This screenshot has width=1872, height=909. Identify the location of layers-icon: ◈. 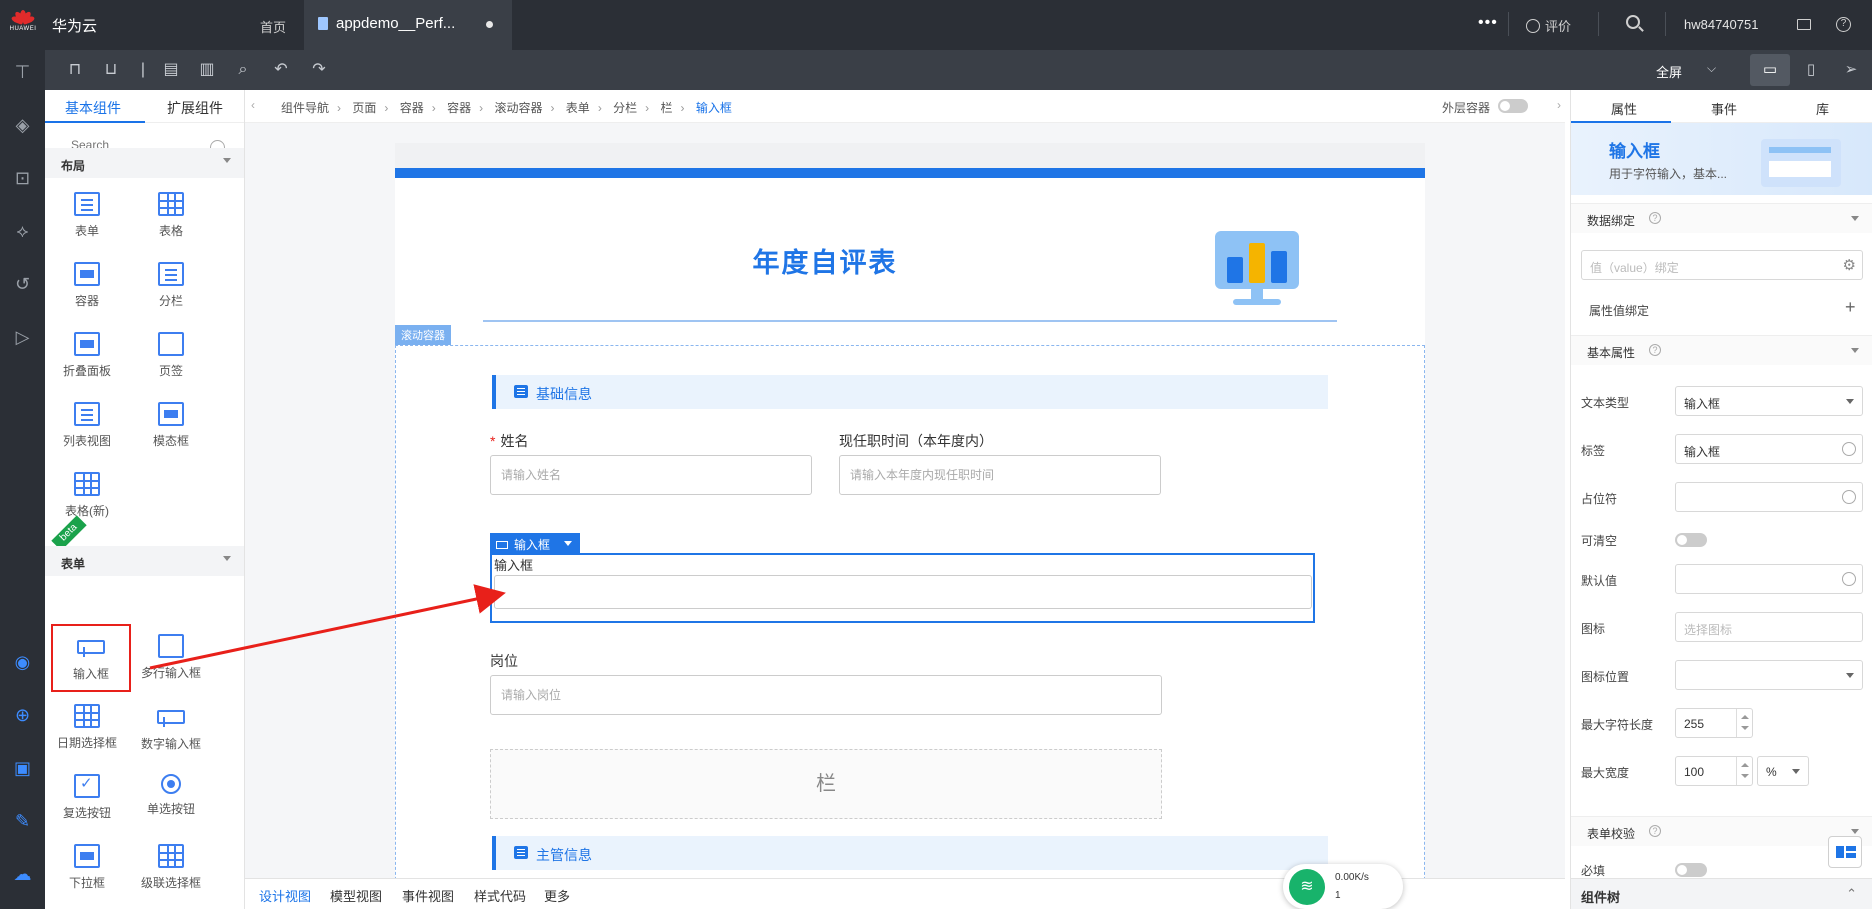
(22, 125).